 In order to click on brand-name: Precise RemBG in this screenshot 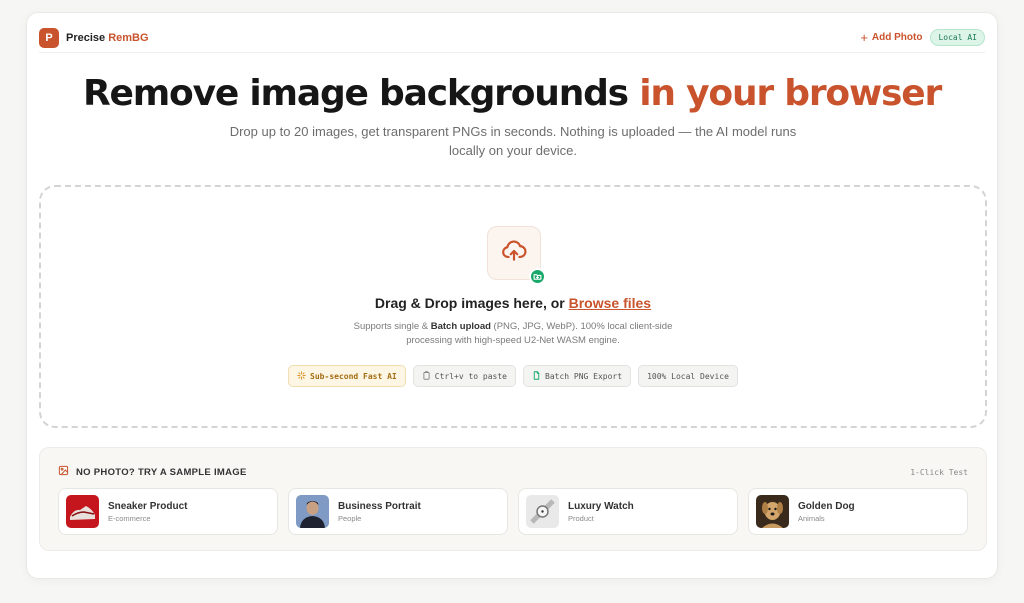, I will do `click(107, 38)`.